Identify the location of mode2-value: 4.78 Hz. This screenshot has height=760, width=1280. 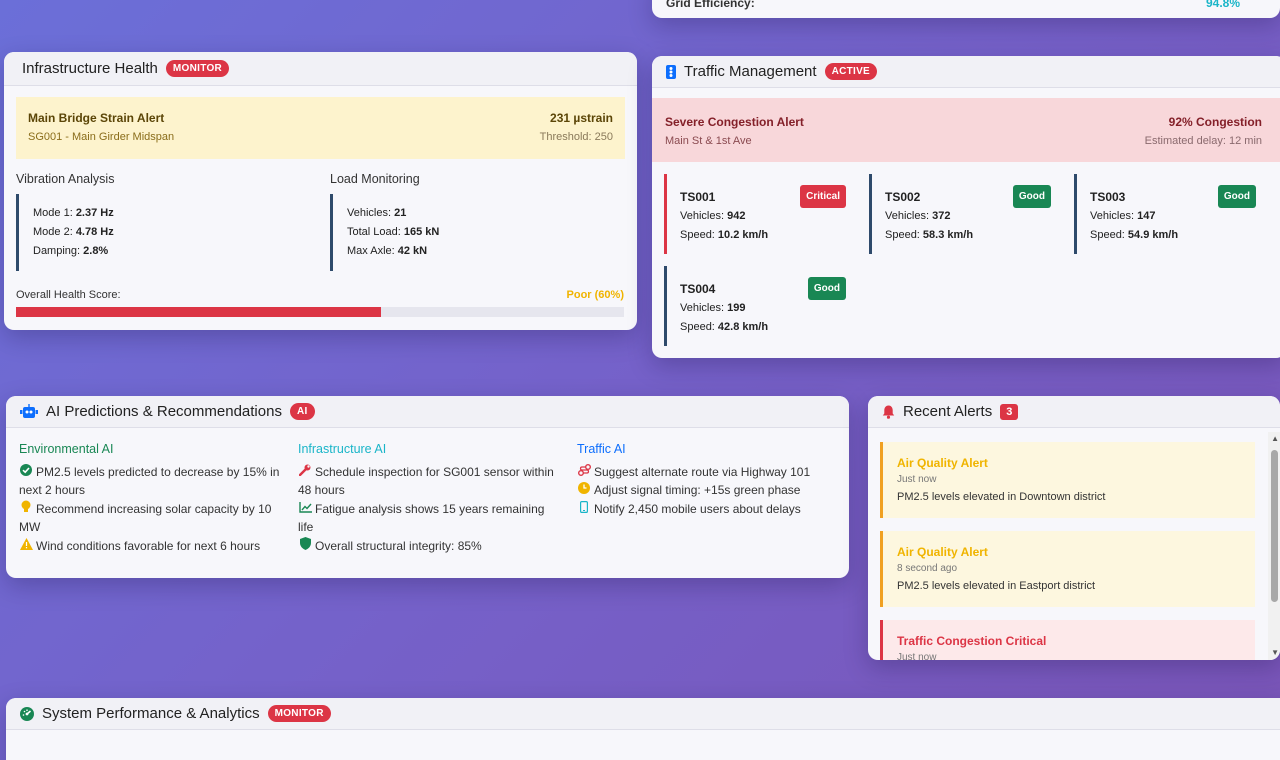
(94, 232).